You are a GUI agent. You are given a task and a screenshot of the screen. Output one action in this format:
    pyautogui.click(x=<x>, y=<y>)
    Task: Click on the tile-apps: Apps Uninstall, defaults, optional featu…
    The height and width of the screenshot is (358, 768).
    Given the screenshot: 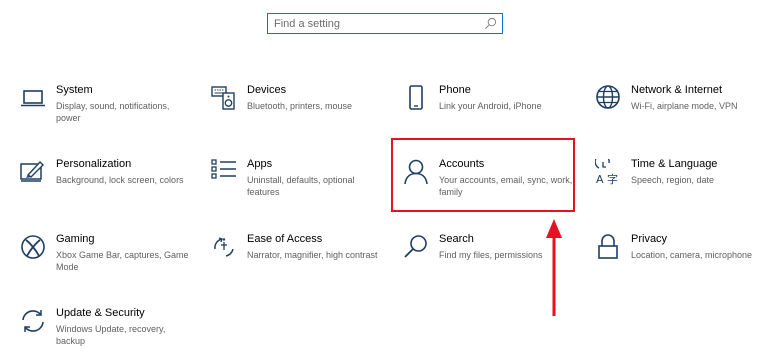 What is the action you would take?
    pyautogui.click(x=298, y=183)
    